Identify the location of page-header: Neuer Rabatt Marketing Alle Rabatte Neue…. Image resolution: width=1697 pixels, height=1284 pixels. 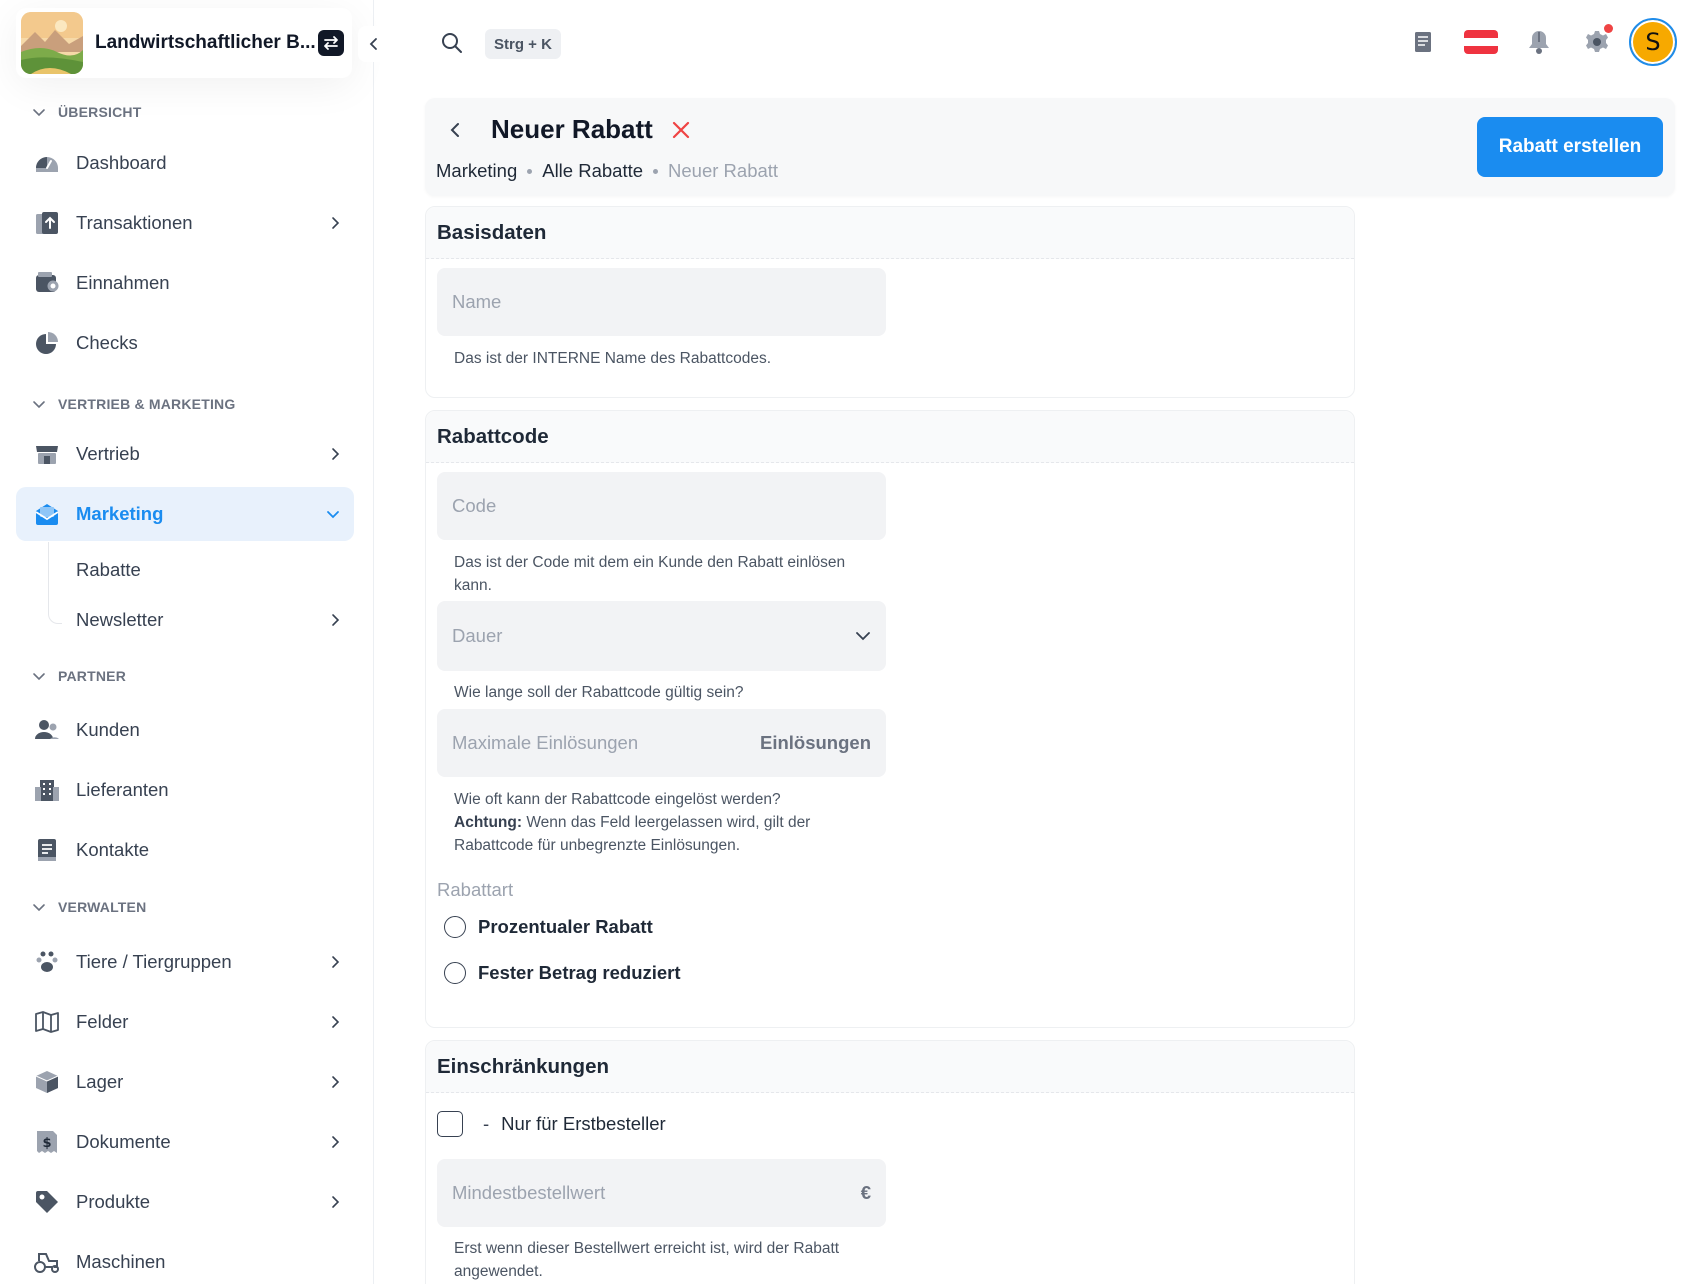
(1050, 147).